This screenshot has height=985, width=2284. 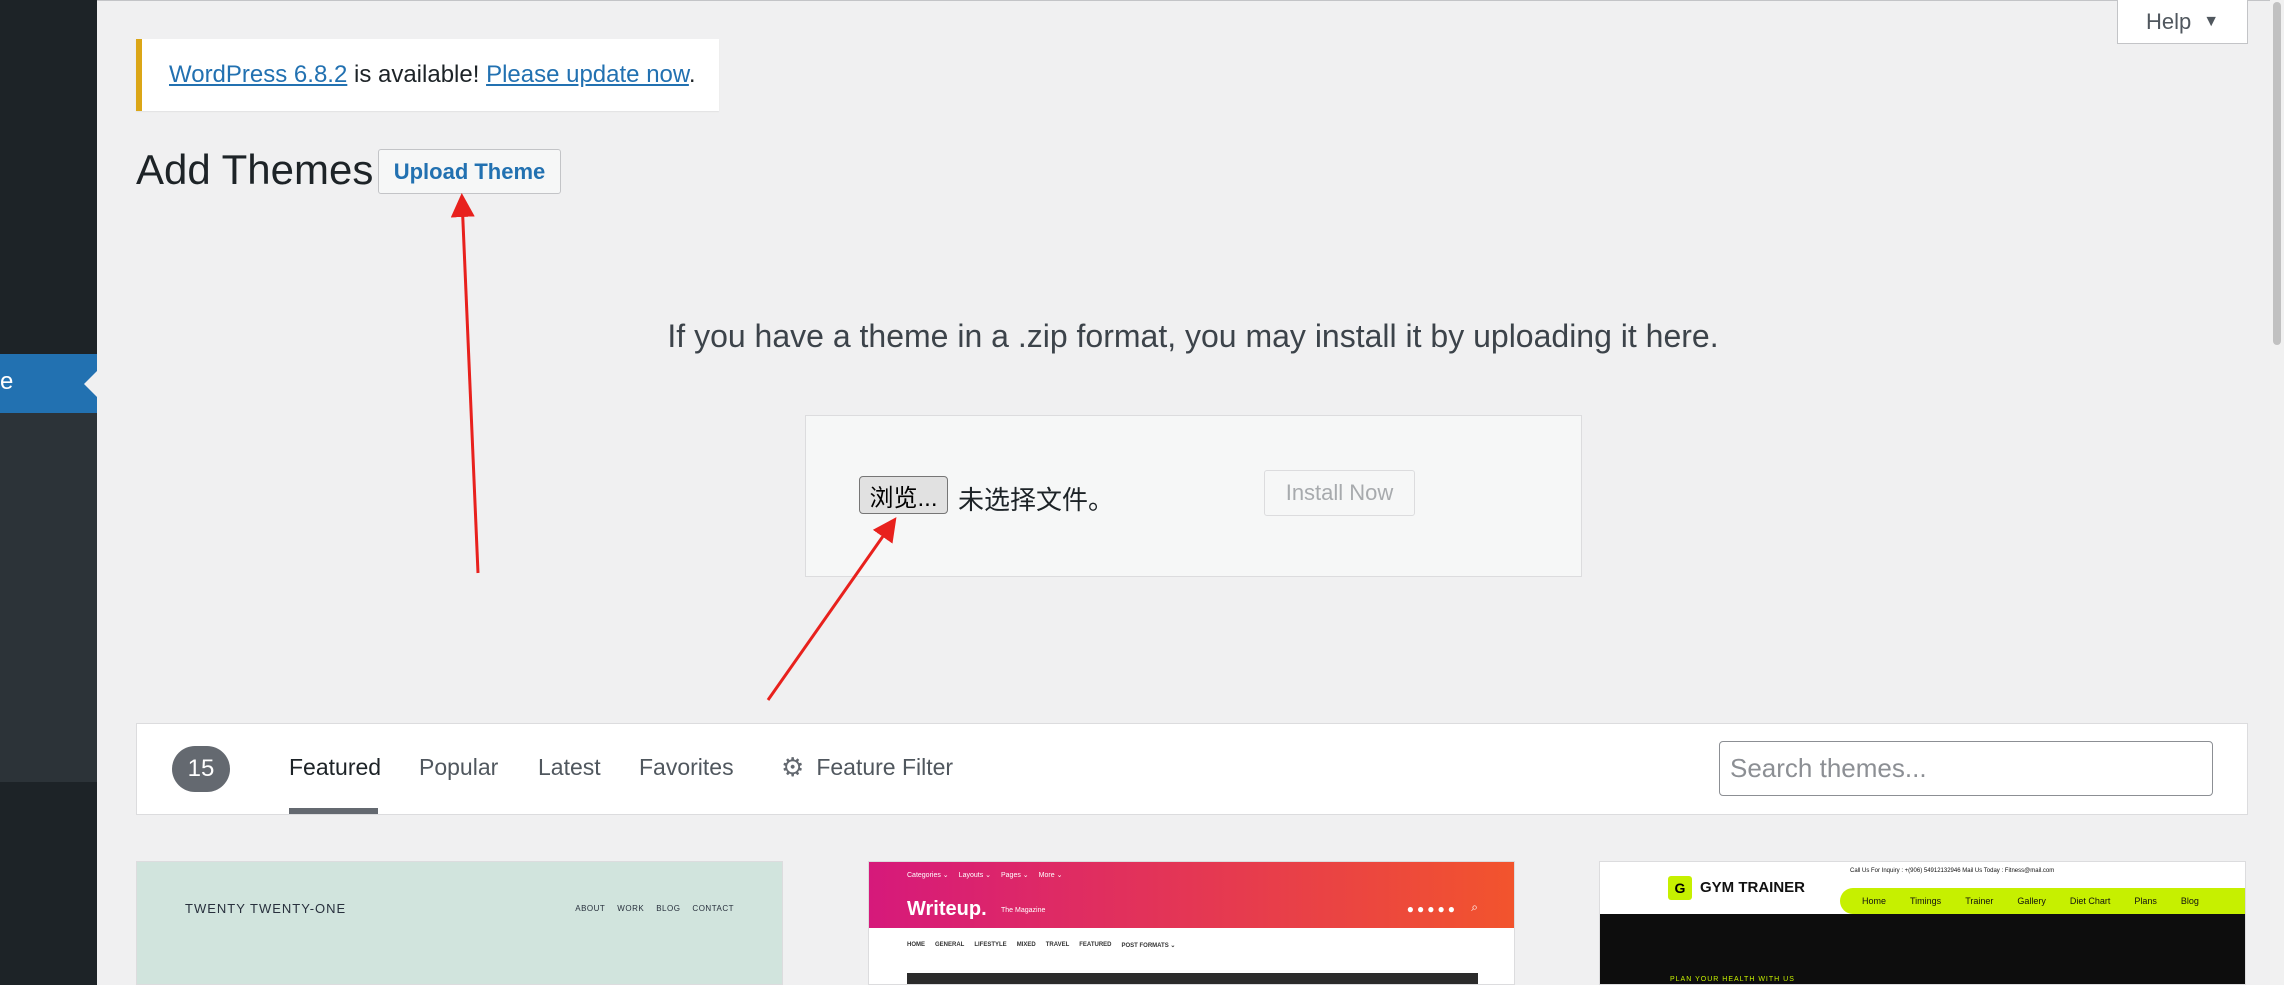 I want to click on preview-nav-item: Categories ⌄, so click(x=928, y=875).